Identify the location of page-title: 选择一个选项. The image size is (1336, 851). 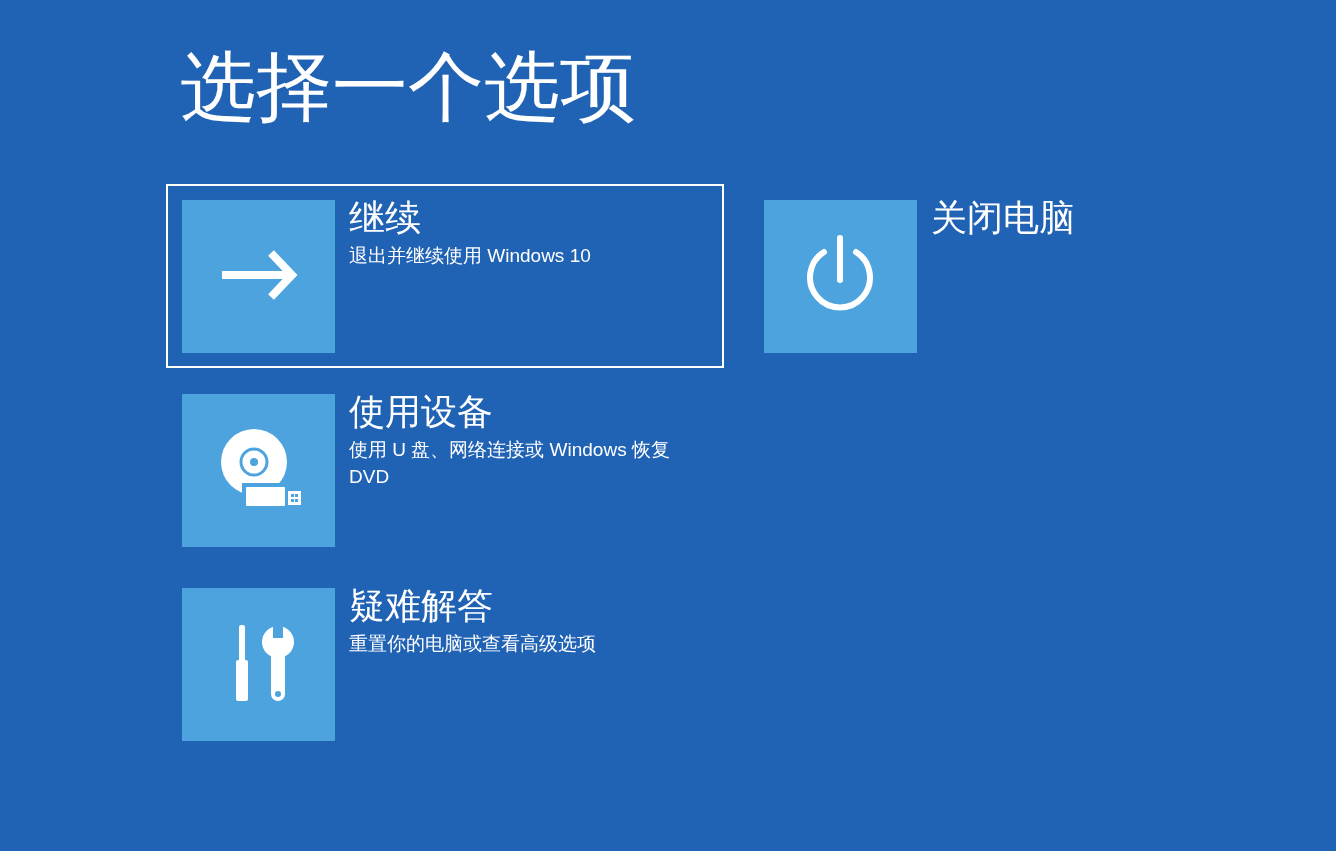
(408, 87).